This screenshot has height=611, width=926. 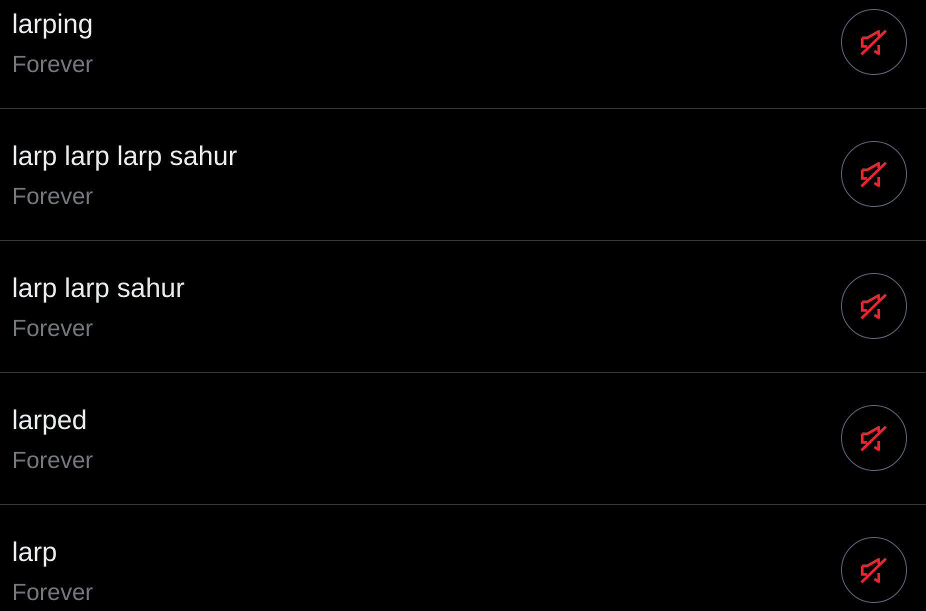 What do you see at coordinates (50, 420) in the screenshot?
I see `muted-word: larped` at bounding box center [50, 420].